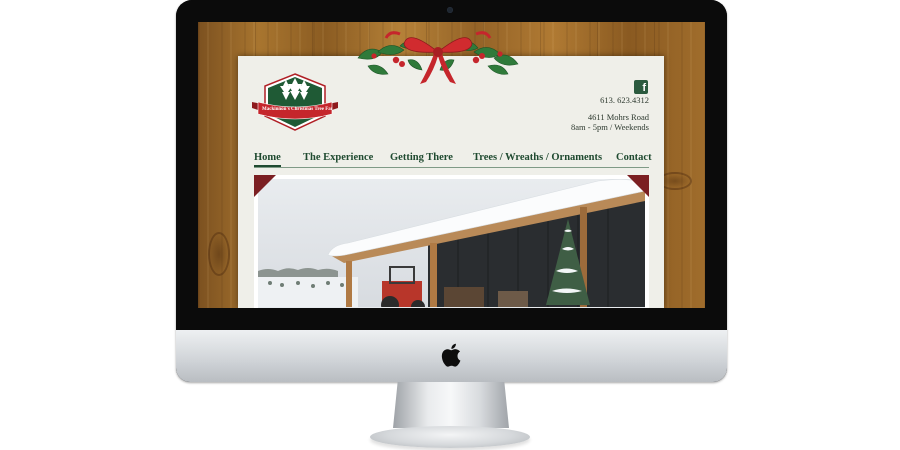 The width and height of the screenshot is (900, 450). I want to click on nav-the-experience: The Experience, so click(338, 158).